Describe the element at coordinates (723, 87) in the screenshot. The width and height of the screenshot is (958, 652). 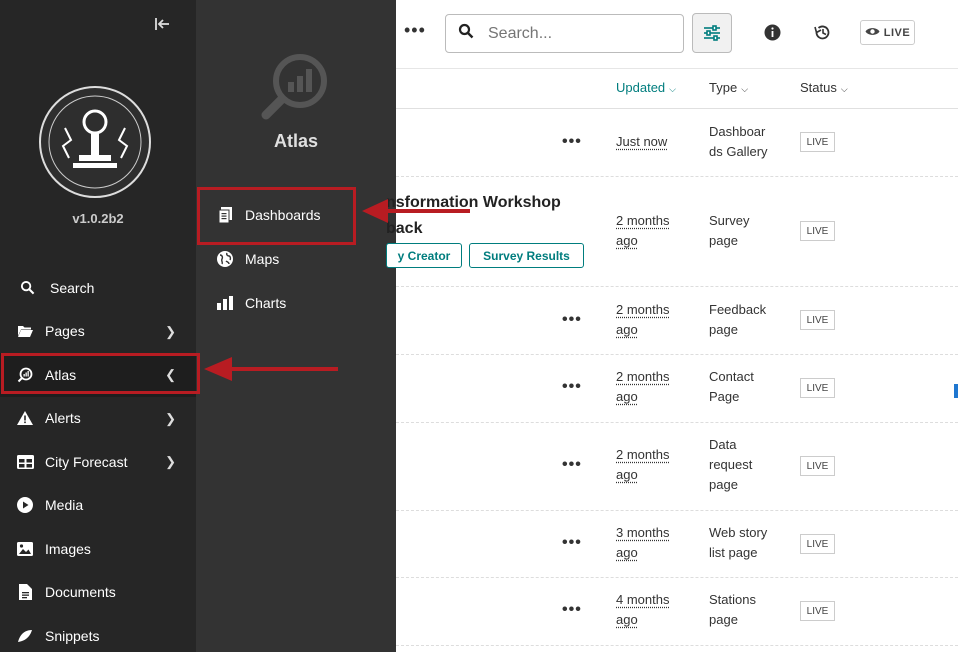
I see `column-header-label: Type` at that location.